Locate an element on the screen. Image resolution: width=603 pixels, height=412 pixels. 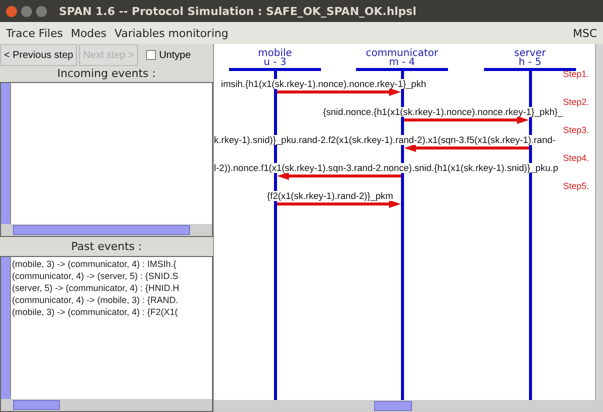
menu-item: Variables monitoring is located at coordinates (171, 33).